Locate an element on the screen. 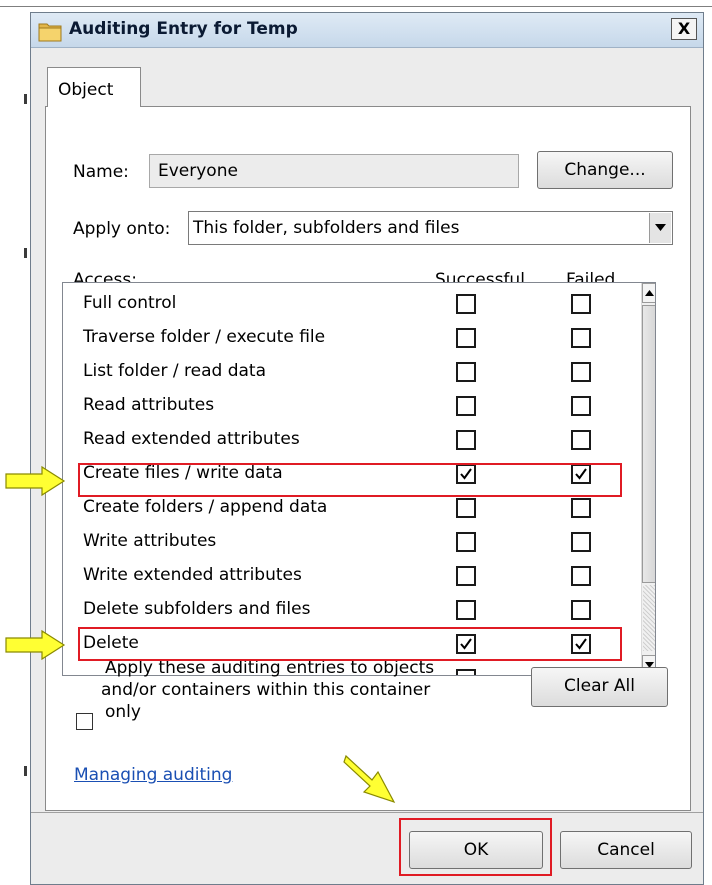  apply-container-checkbox is located at coordinates (84, 721).